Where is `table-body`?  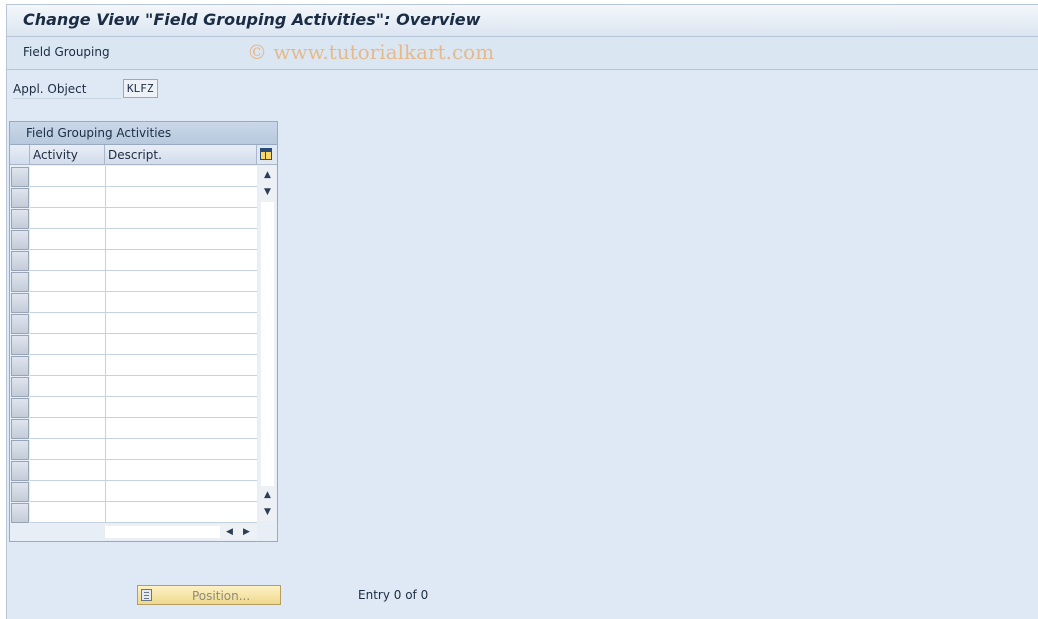 table-body is located at coordinates (133, 344).